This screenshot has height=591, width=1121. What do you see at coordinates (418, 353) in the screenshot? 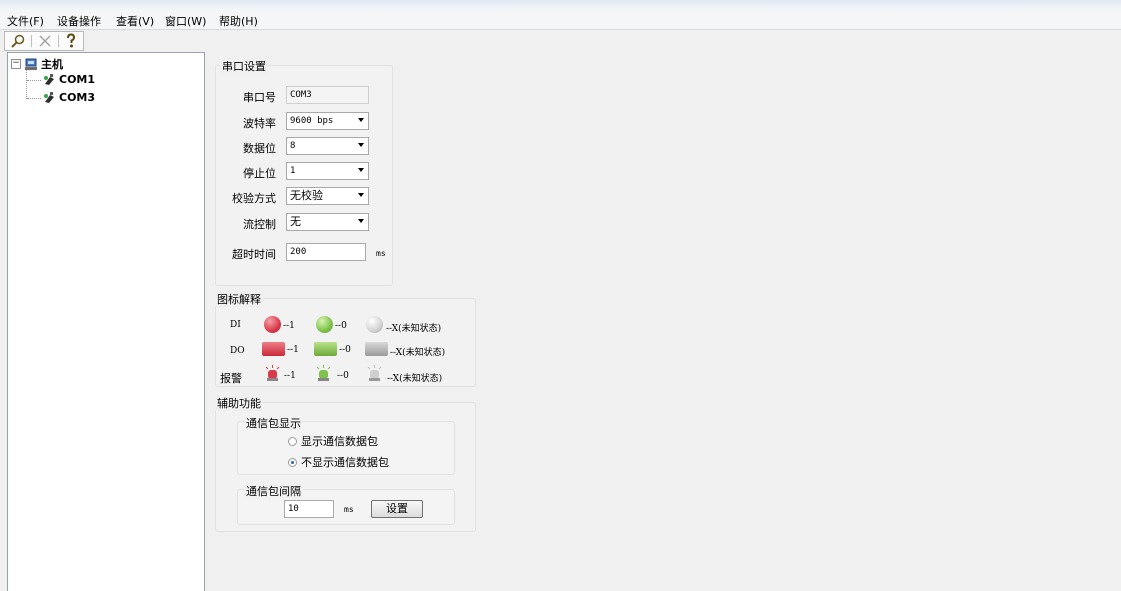
I see `do-unknown-text: --X(未知状态)` at bounding box center [418, 353].